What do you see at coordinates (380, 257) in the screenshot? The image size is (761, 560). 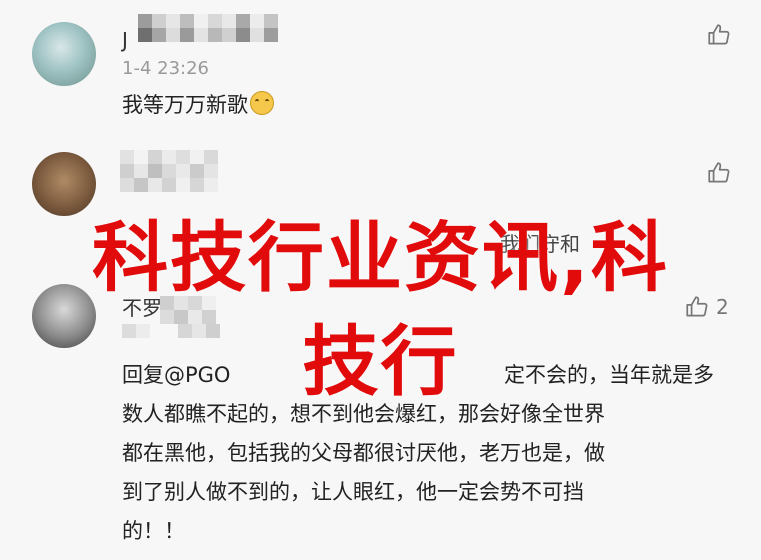 I see `overlay-title-line1: 科技行业资讯,科` at bounding box center [380, 257].